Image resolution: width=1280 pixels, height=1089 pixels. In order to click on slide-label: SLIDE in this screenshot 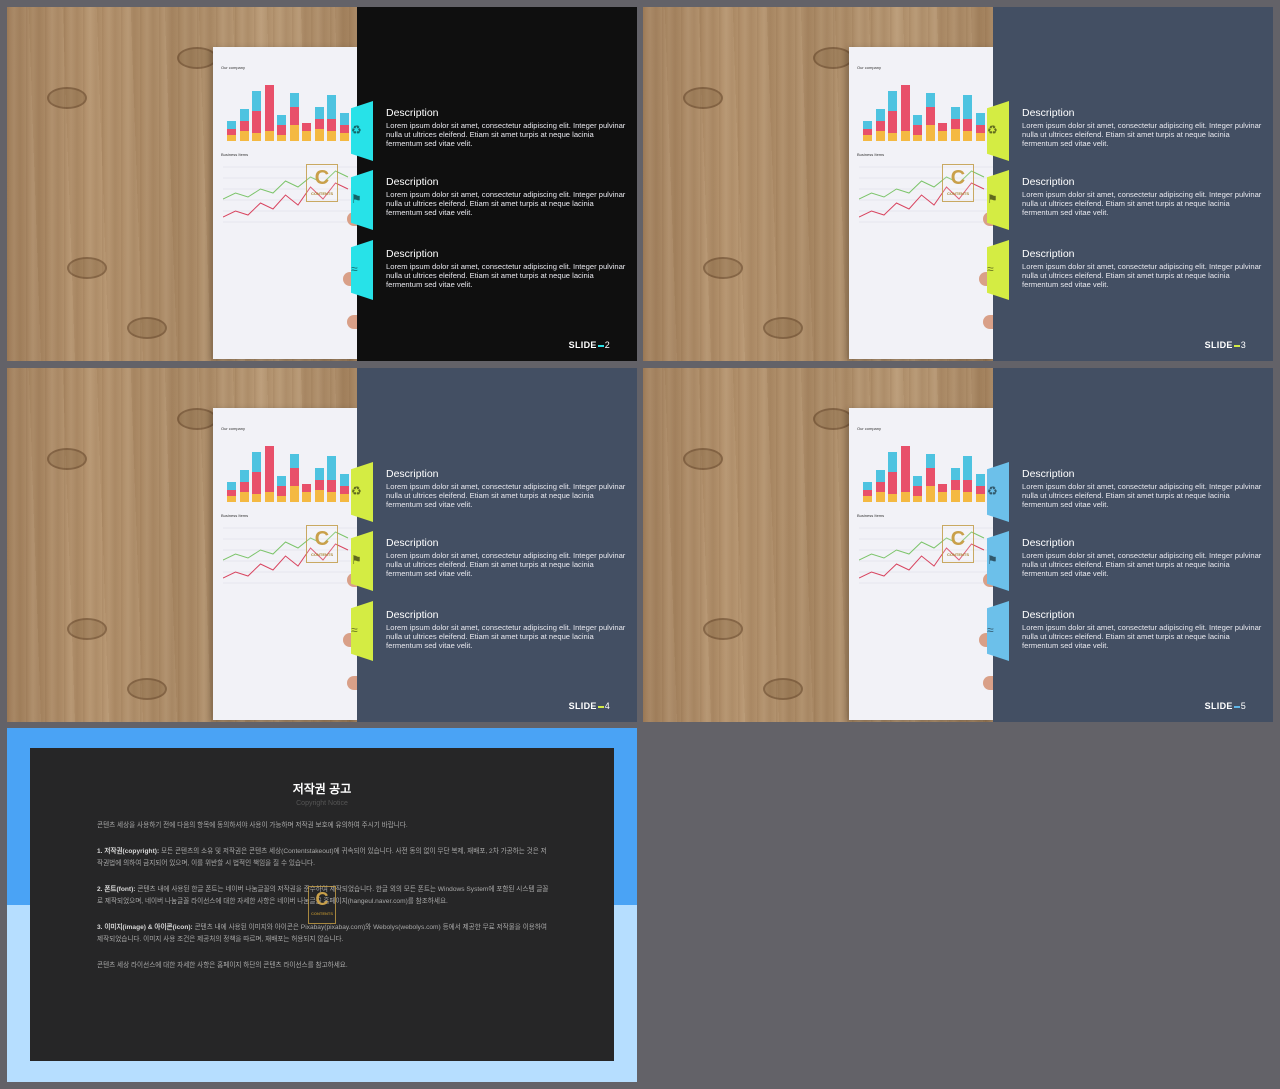, I will do `click(1218, 345)`.